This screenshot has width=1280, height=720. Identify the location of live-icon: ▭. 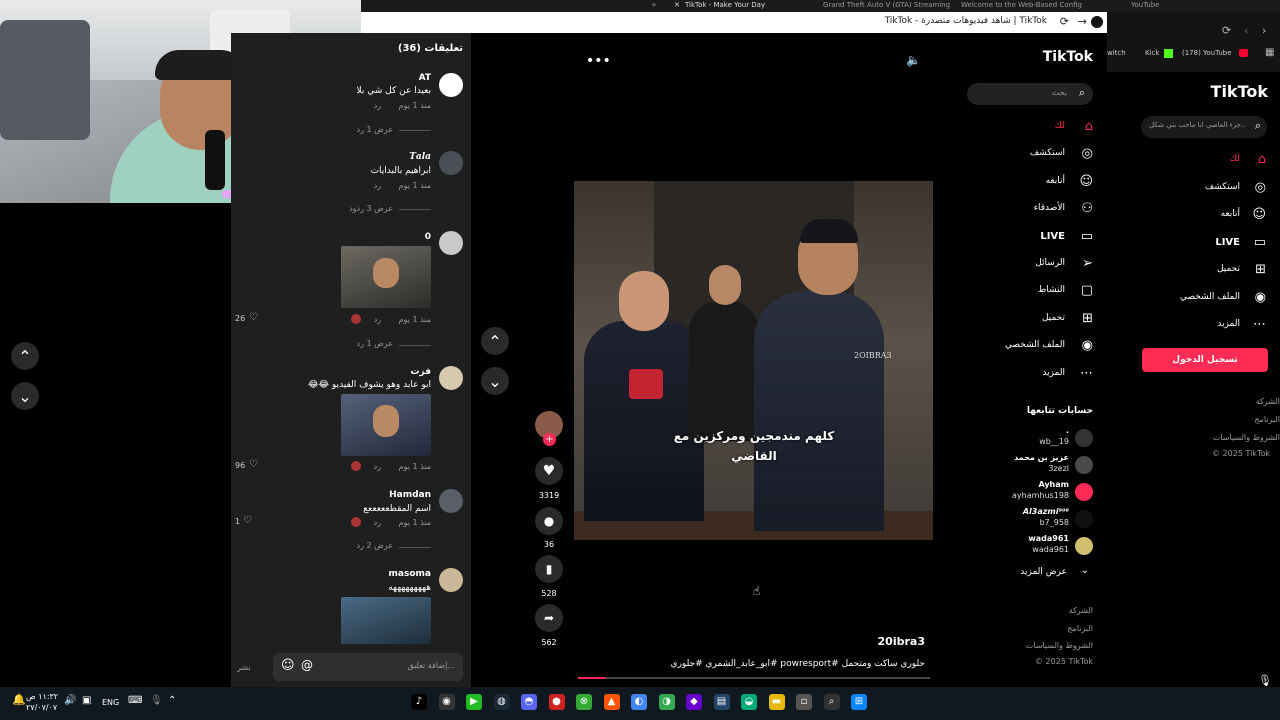
(1087, 236).